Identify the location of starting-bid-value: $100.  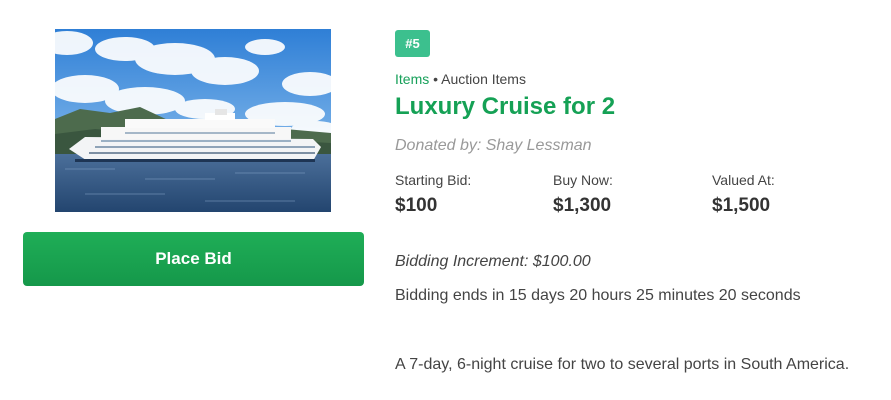
(416, 205).